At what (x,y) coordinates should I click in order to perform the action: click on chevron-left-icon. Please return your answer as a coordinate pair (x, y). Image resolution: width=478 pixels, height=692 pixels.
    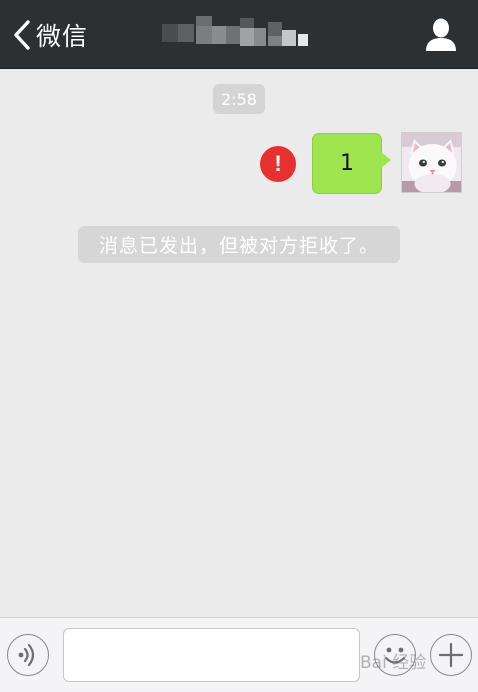
    Looking at the image, I should click on (22, 35).